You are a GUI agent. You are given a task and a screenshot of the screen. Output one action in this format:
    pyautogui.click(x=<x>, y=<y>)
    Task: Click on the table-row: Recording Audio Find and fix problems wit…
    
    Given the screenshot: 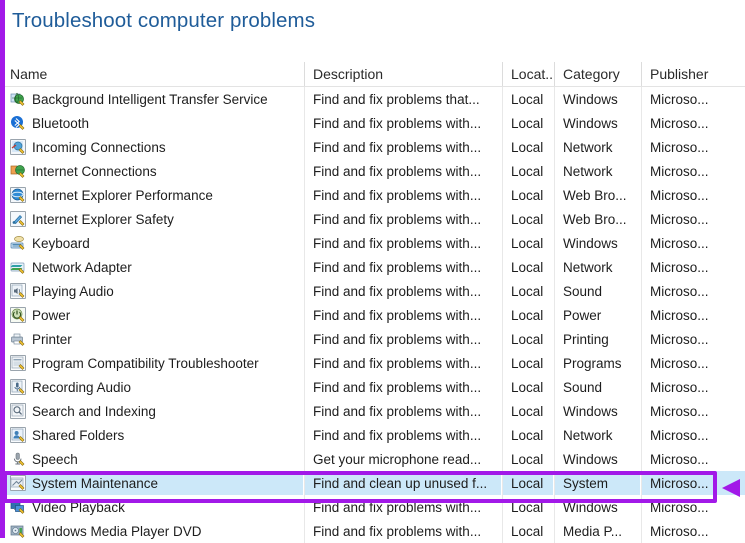 What is the action you would take?
    pyautogui.click(x=372, y=387)
    